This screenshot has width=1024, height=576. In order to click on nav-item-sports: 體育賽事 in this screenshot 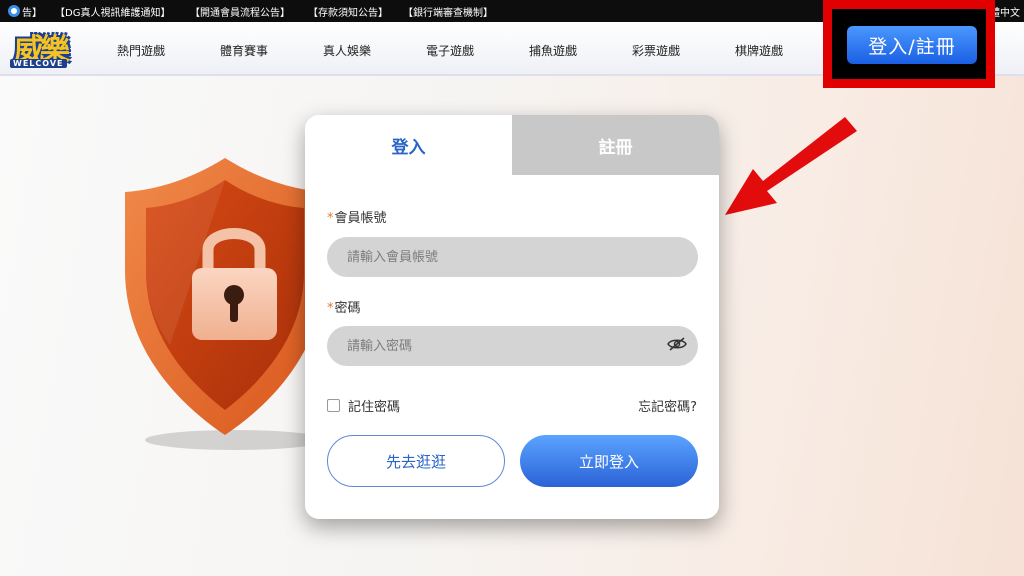, I will do `click(244, 50)`.